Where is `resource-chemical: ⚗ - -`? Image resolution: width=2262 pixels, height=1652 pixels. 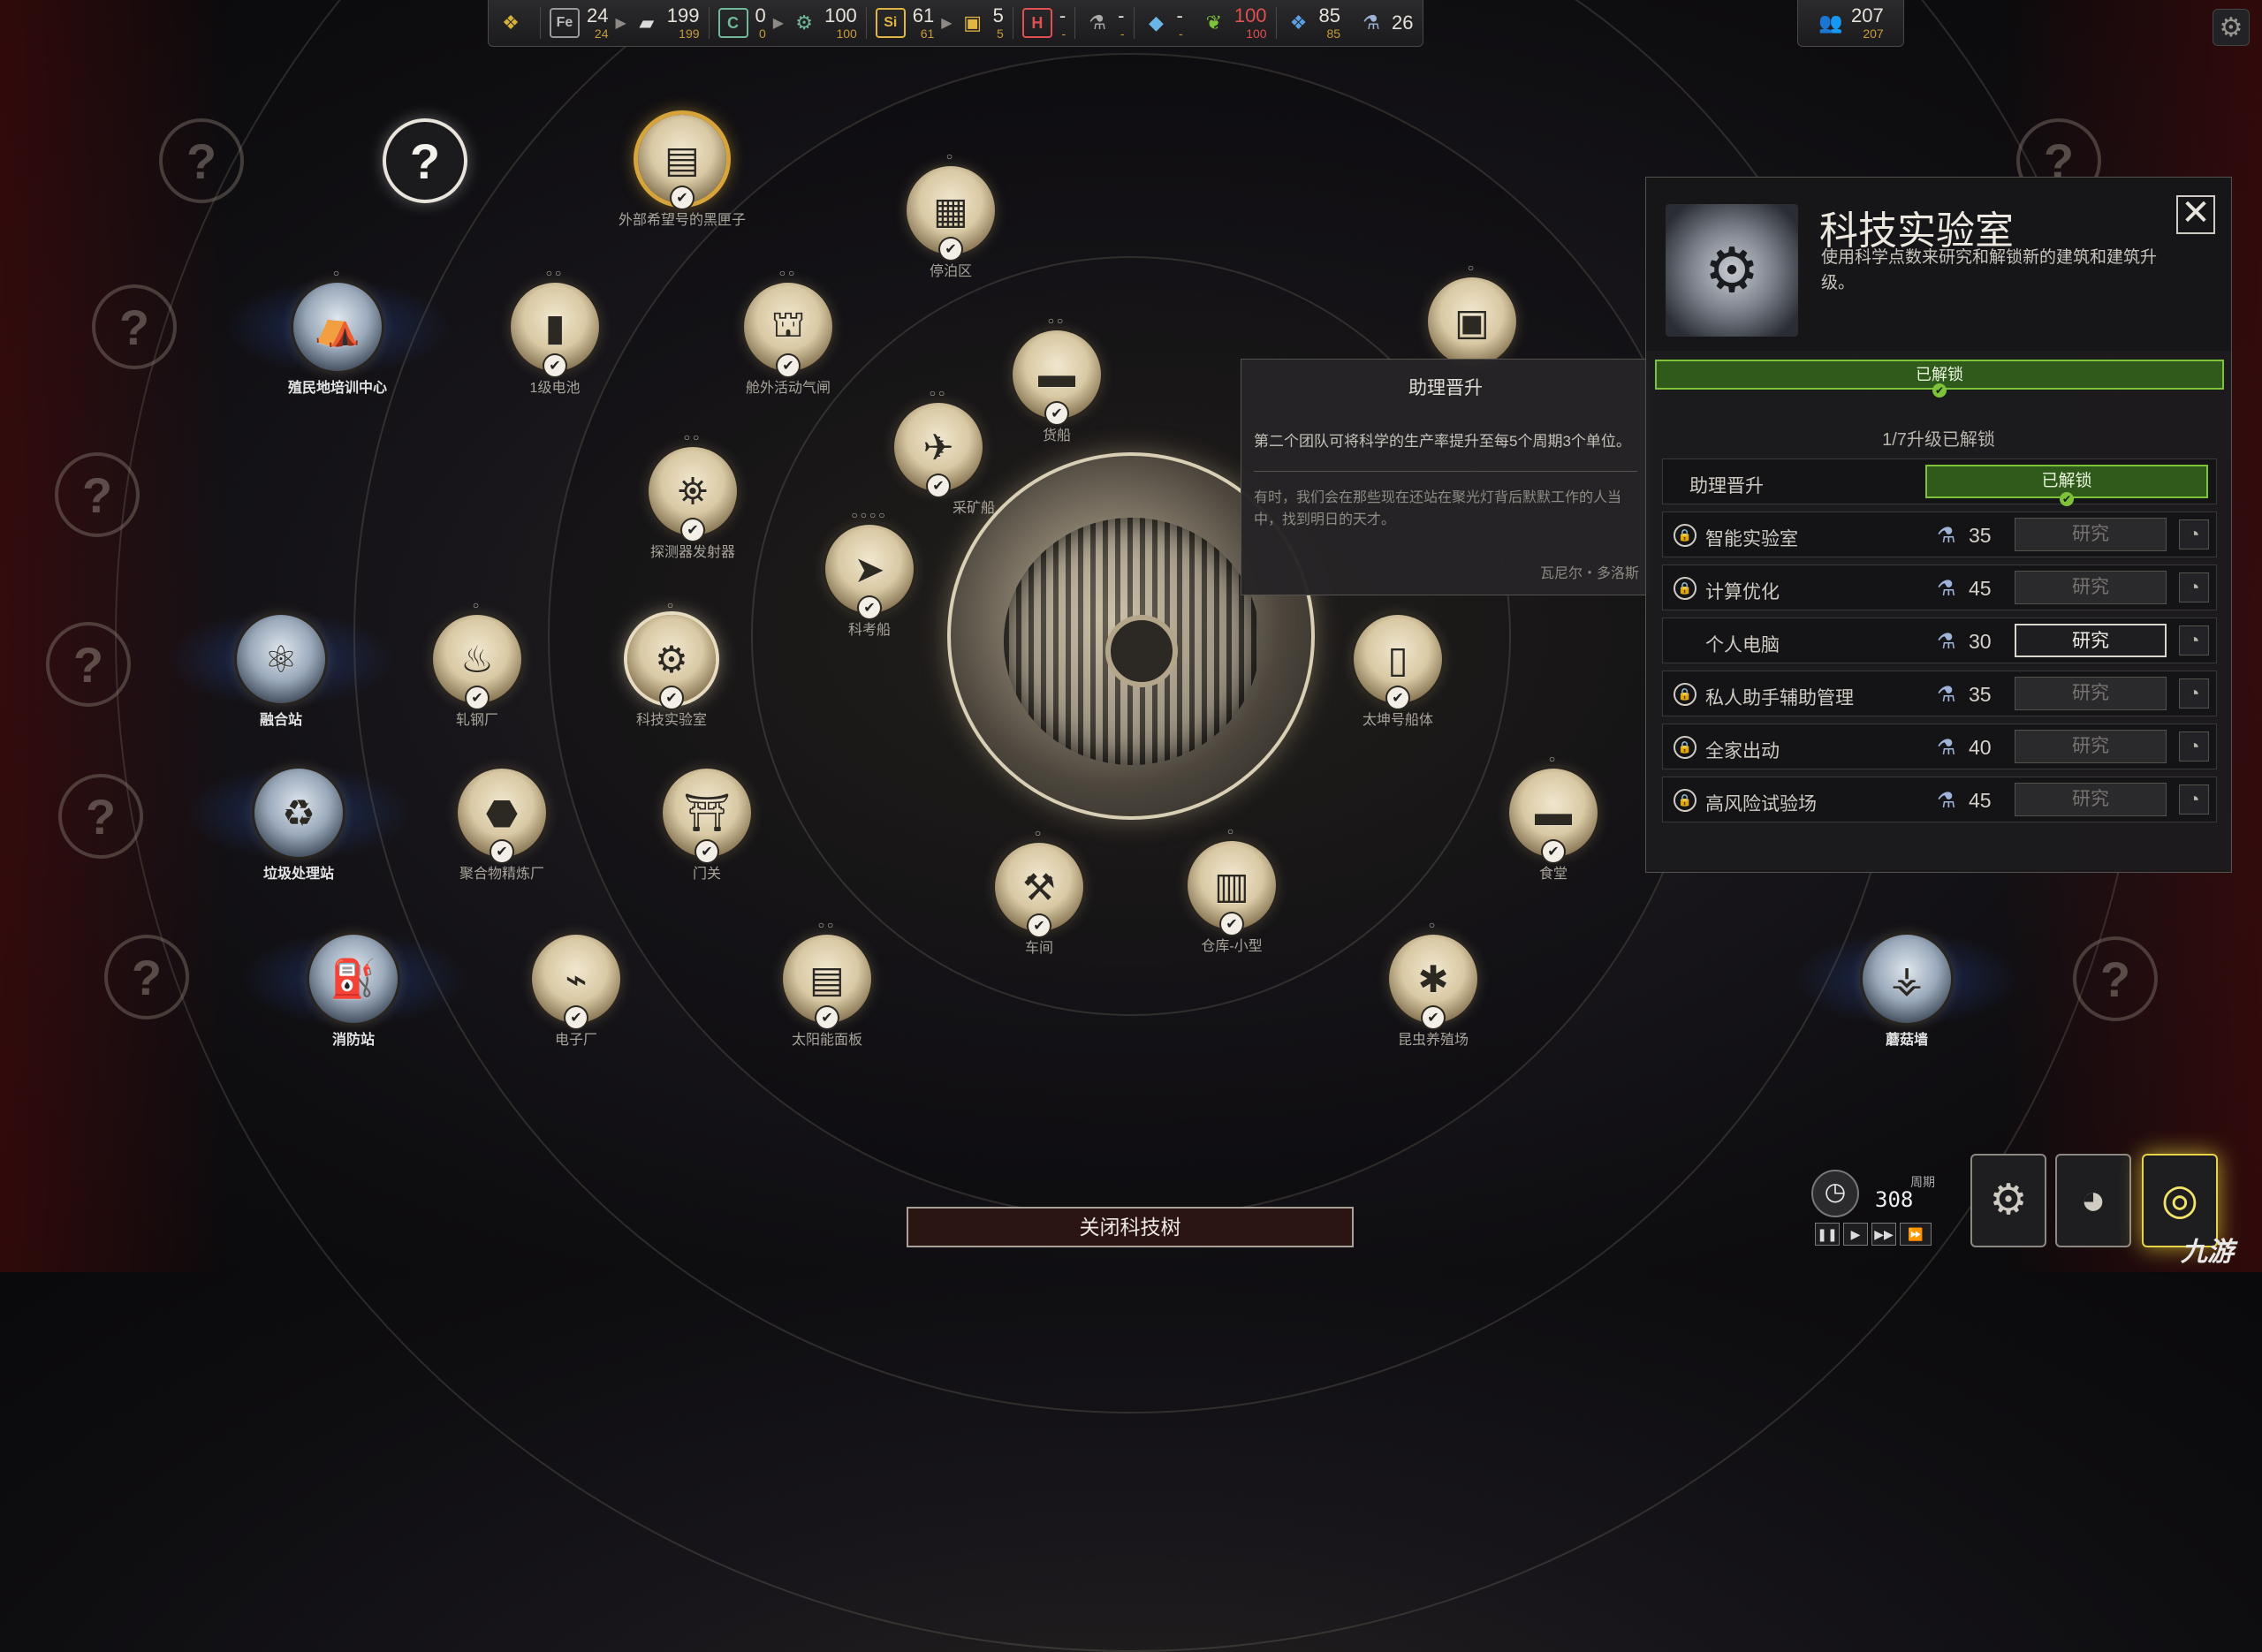 resource-chemical: ⚗ - - is located at coordinates (1104, 23).